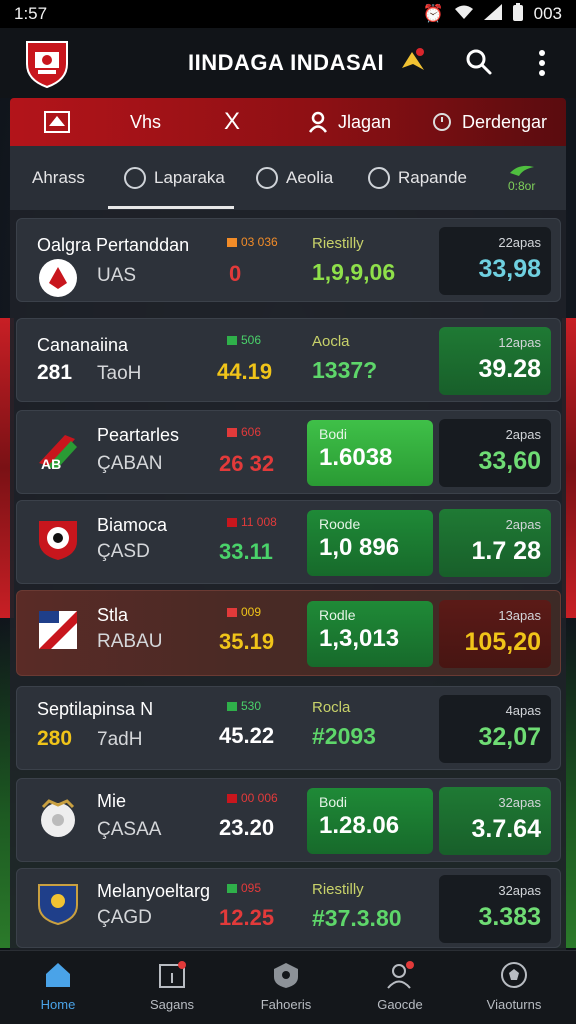 The image size is (576, 1024). What do you see at coordinates (357, 918) in the screenshot?
I see `market-value: #37.3.80` at bounding box center [357, 918].